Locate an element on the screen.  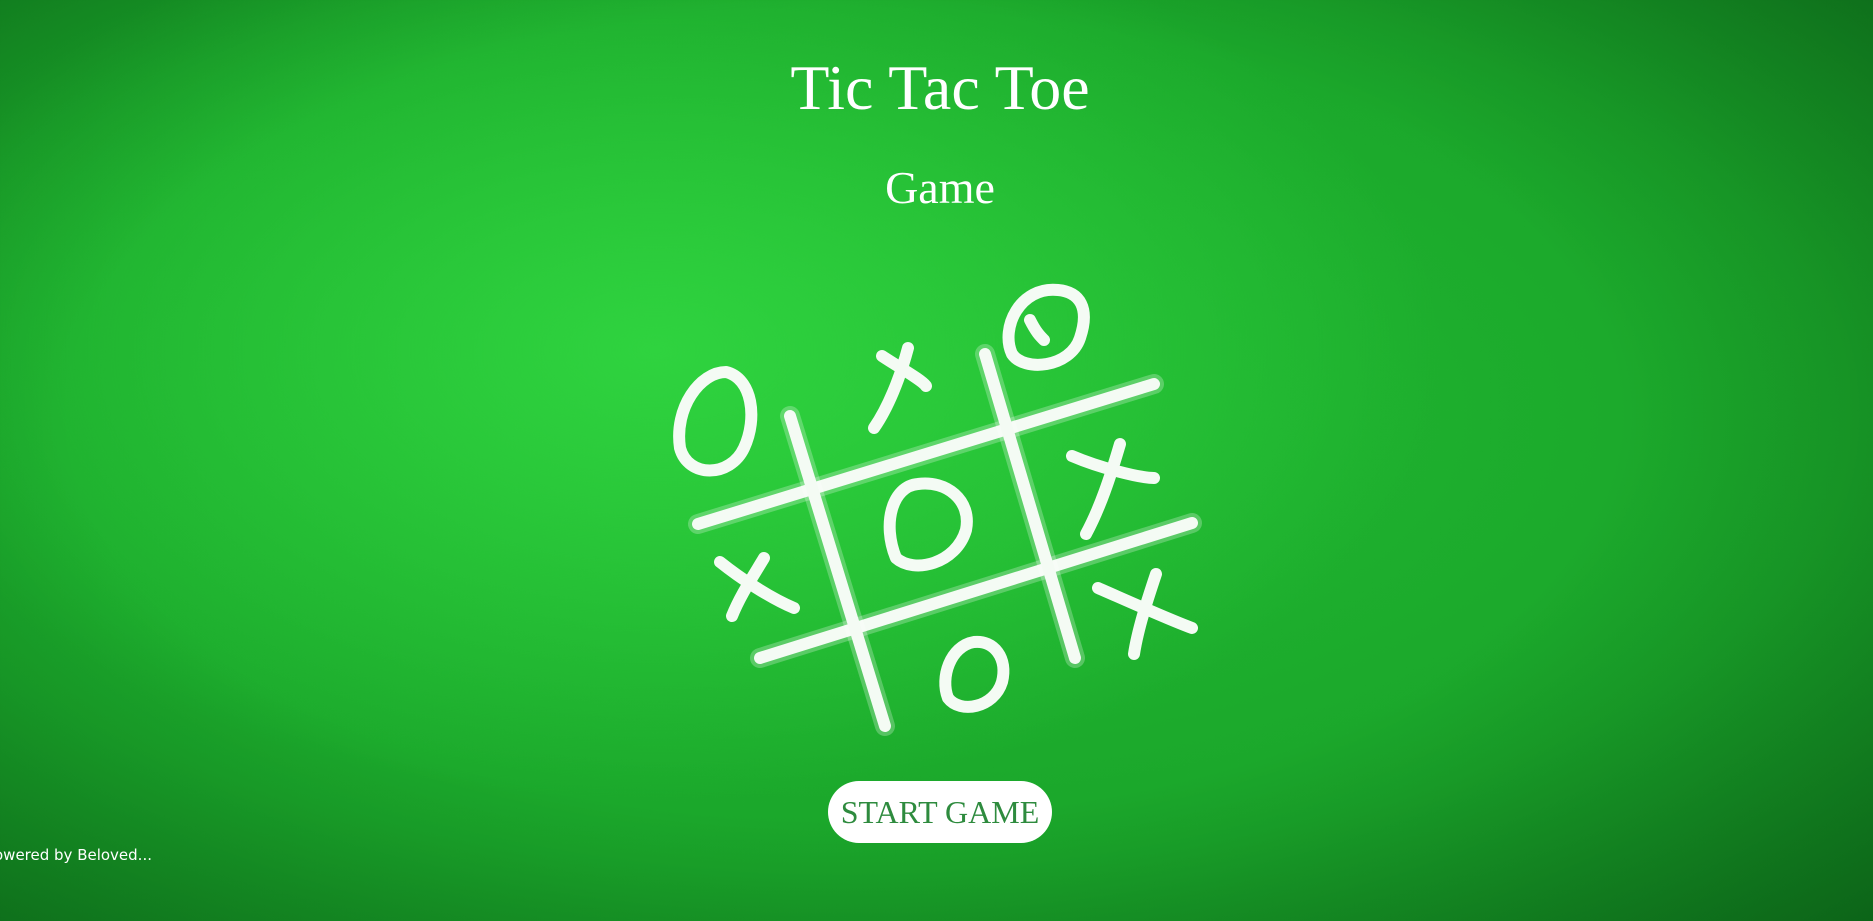
middle-left-x-mark is located at coordinates (757, 587).